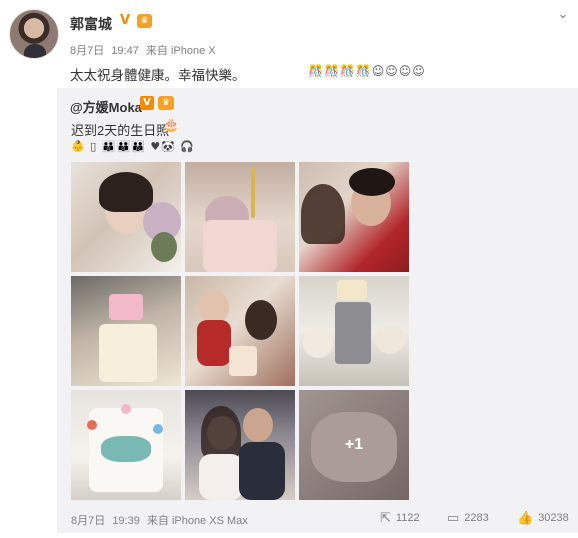 The width and height of the screenshot is (578, 538). Describe the element at coordinates (407, 518) in the screenshot. I see `repost-count: 1122` at that location.